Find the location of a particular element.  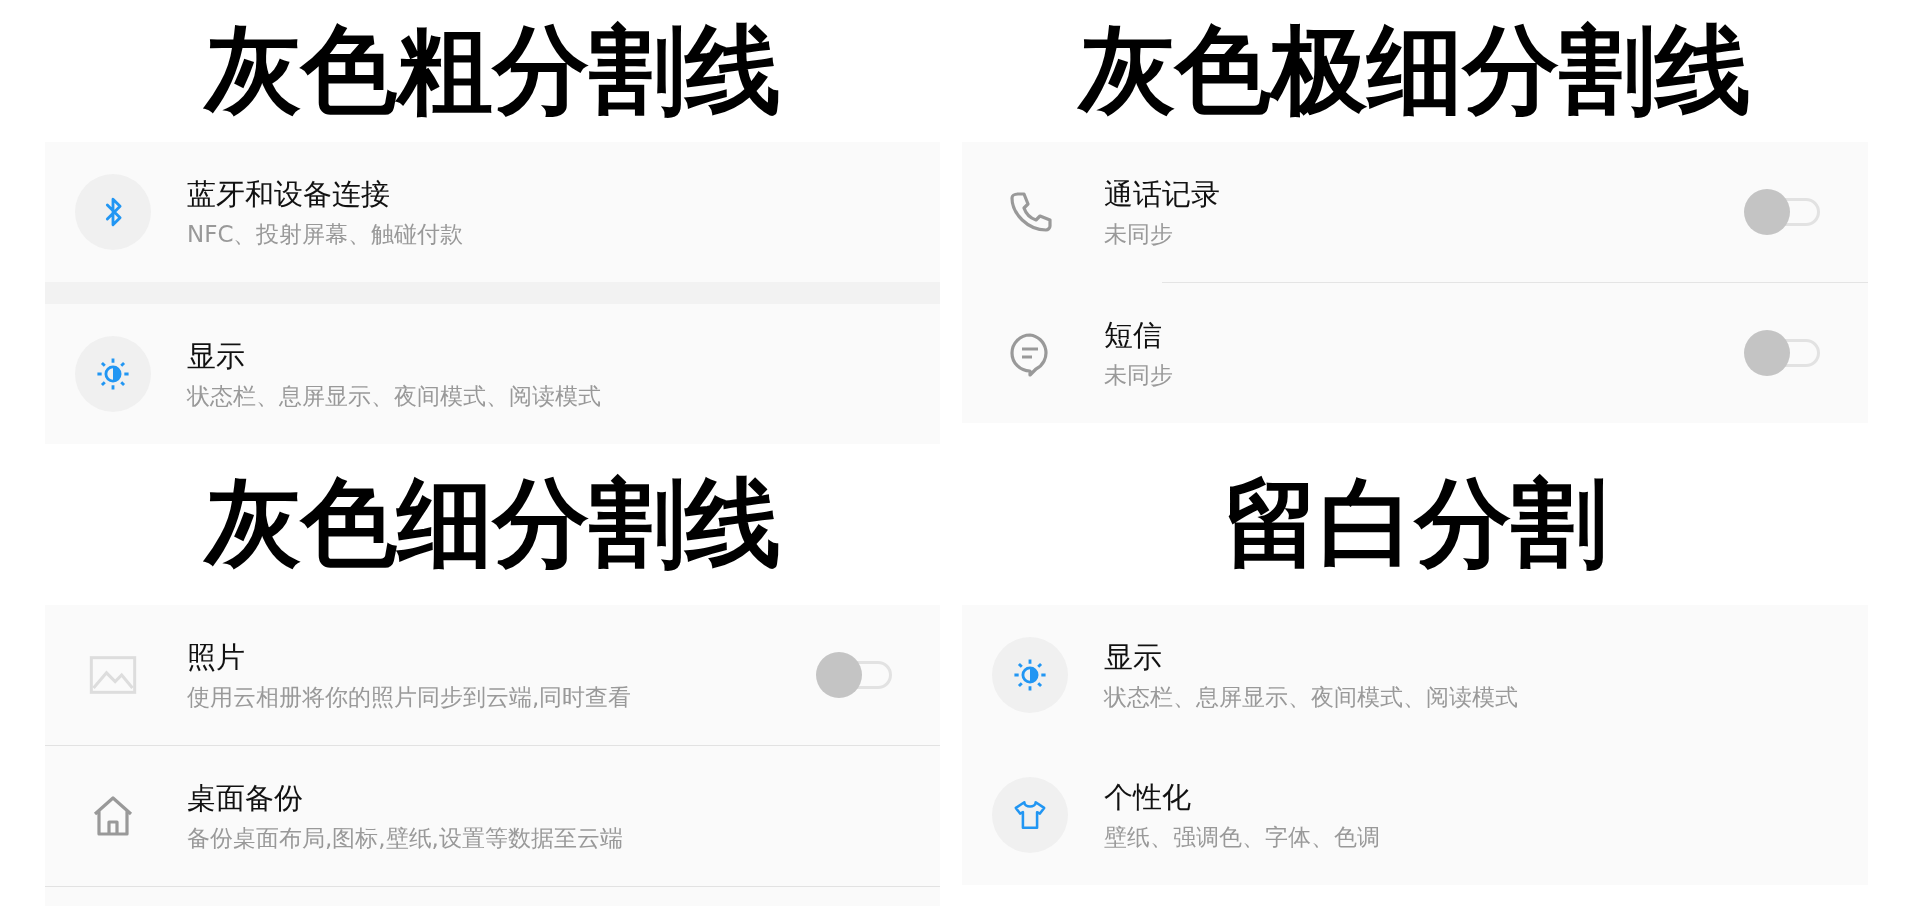

setting-title: 照片 is located at coordinates (216, 657).